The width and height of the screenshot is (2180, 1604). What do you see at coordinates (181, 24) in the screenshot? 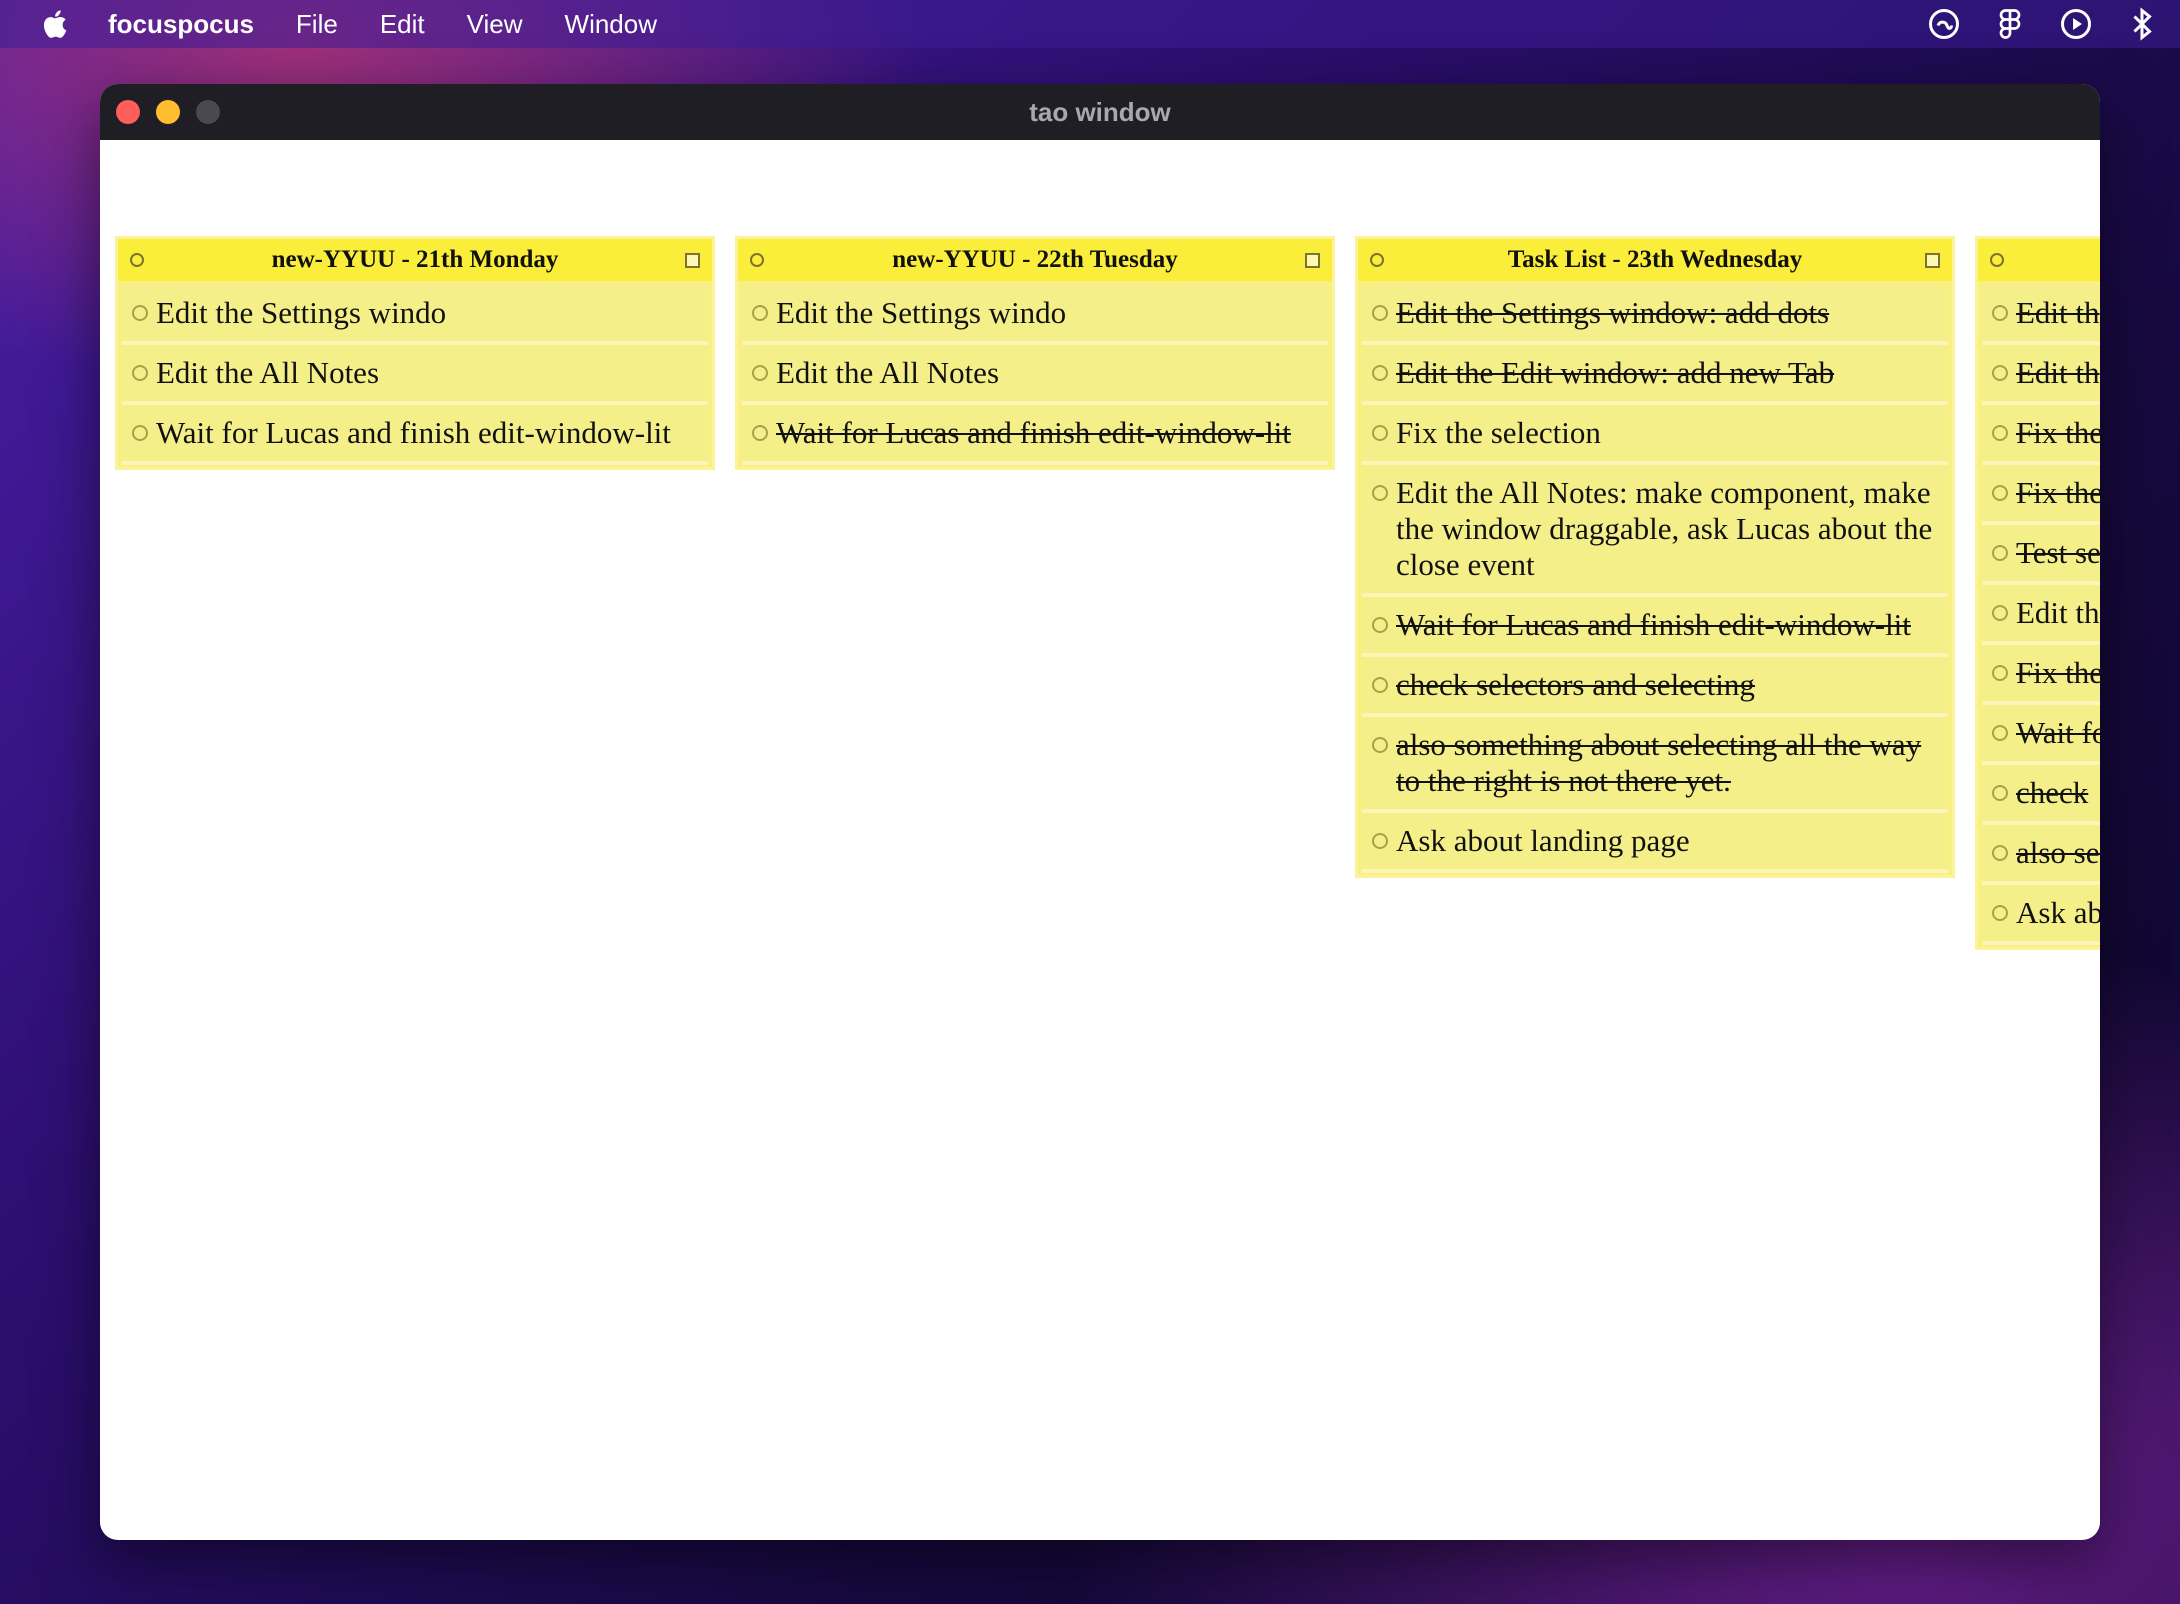
I see `app-menu: focuspocus` at bounding box center [181, 24].